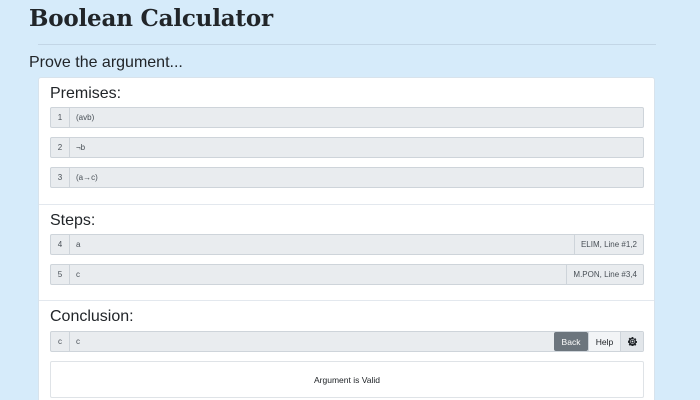 The width and height of the screenshot is (700, 400). I want to click on premises-heading: Premises:, so click(86, 93).